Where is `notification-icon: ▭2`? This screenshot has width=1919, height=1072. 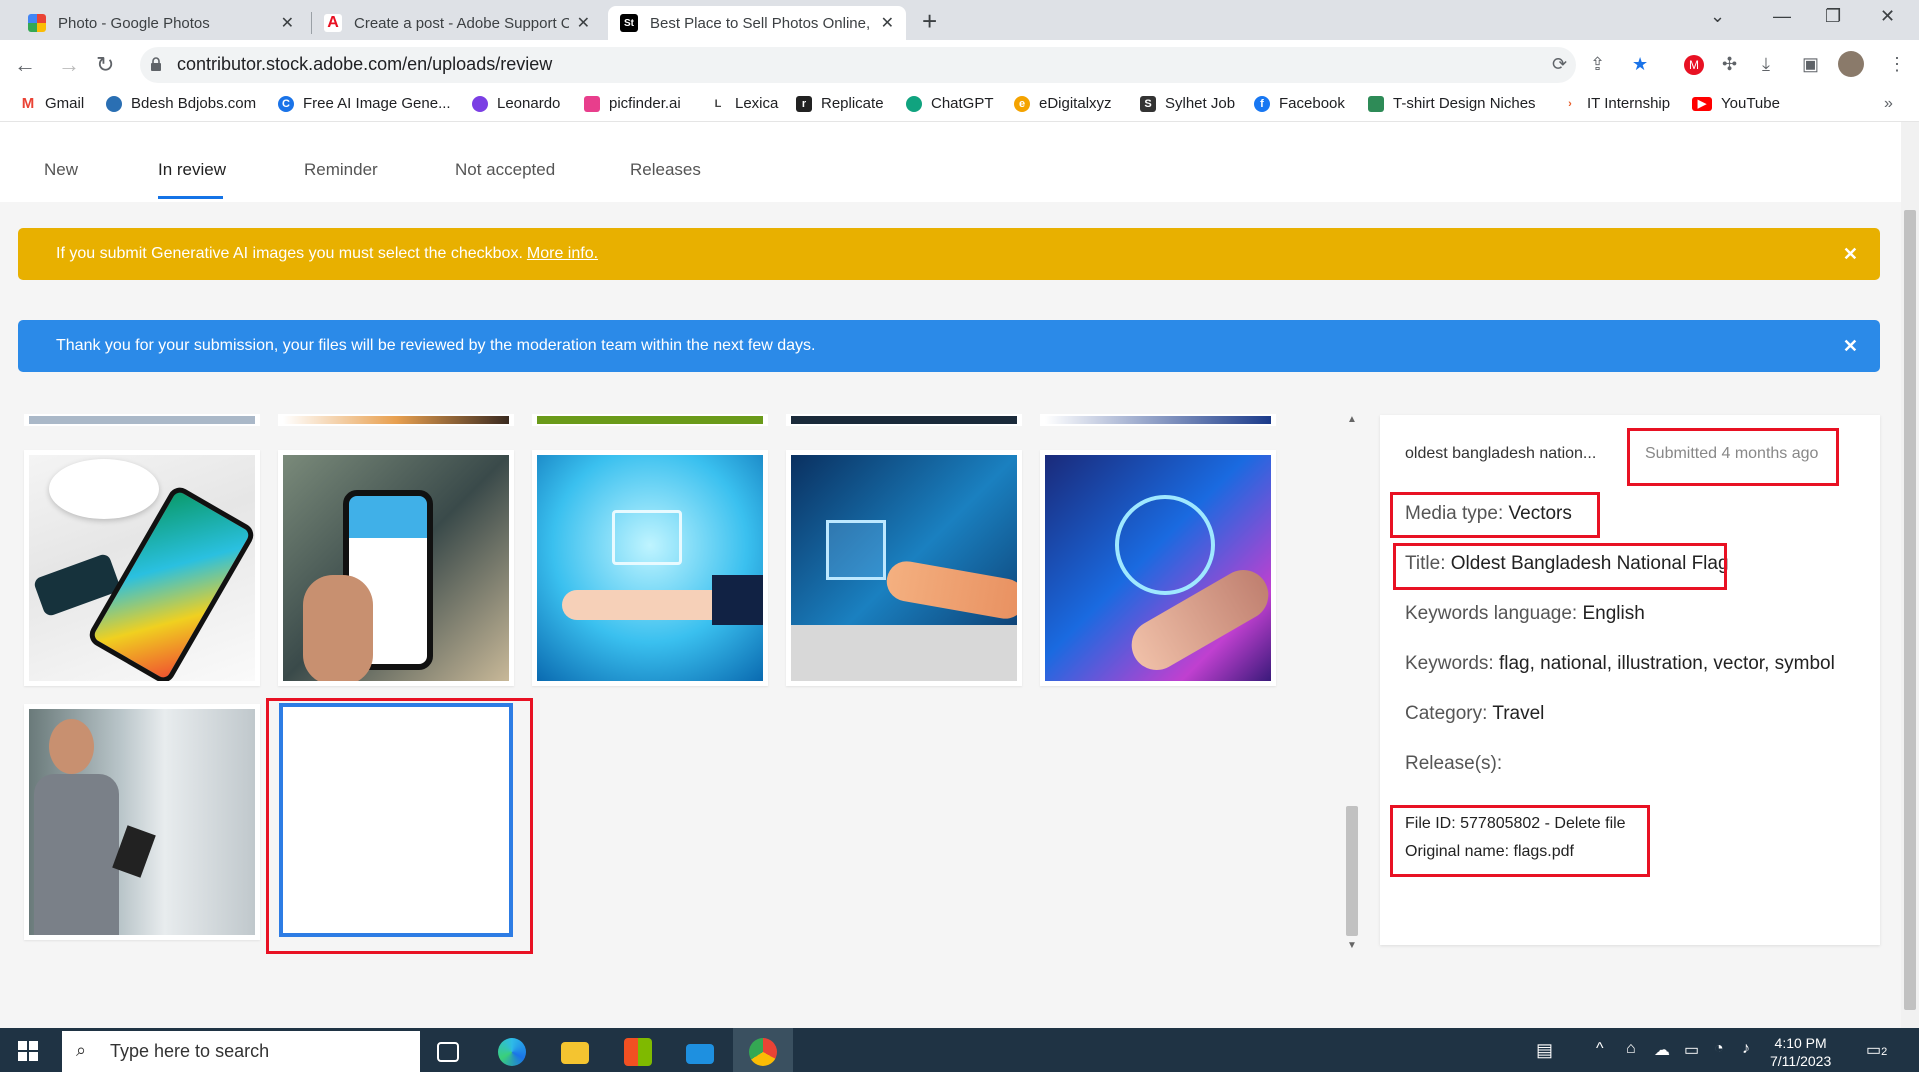 notification-icon: ▭2 is located at coordinates (1876, 1050).